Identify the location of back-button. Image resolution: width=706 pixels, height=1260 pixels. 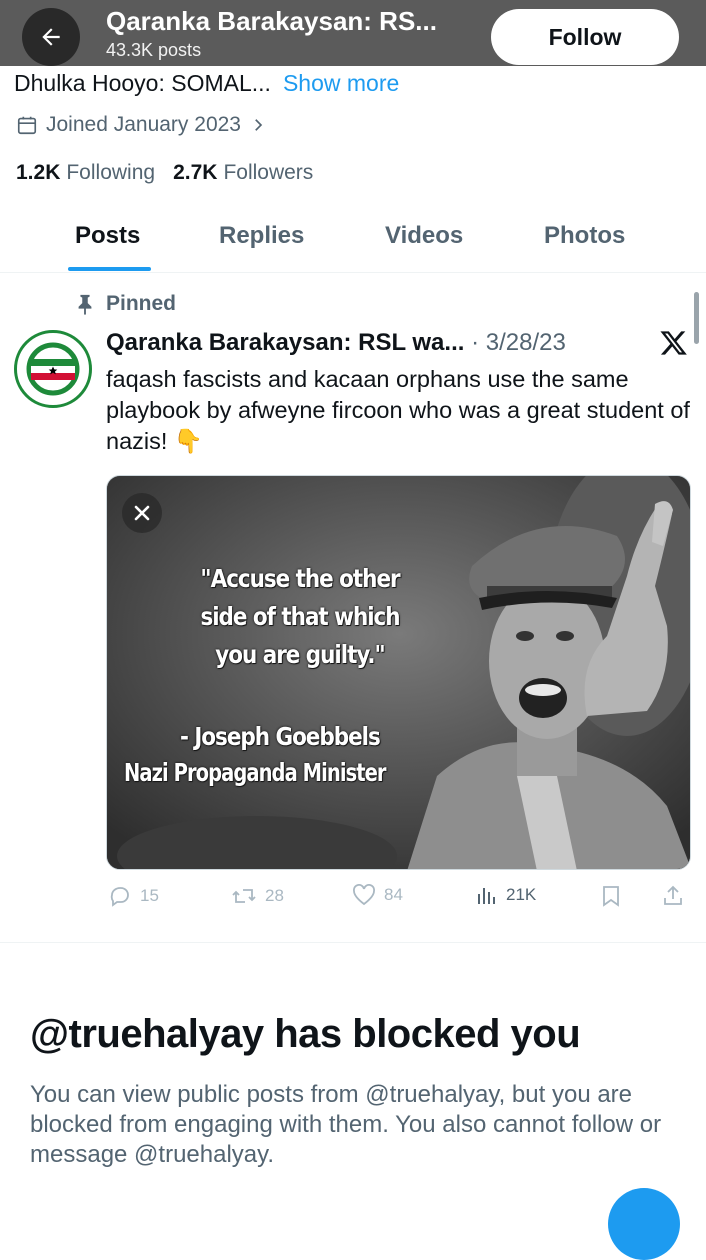
(51, 37).